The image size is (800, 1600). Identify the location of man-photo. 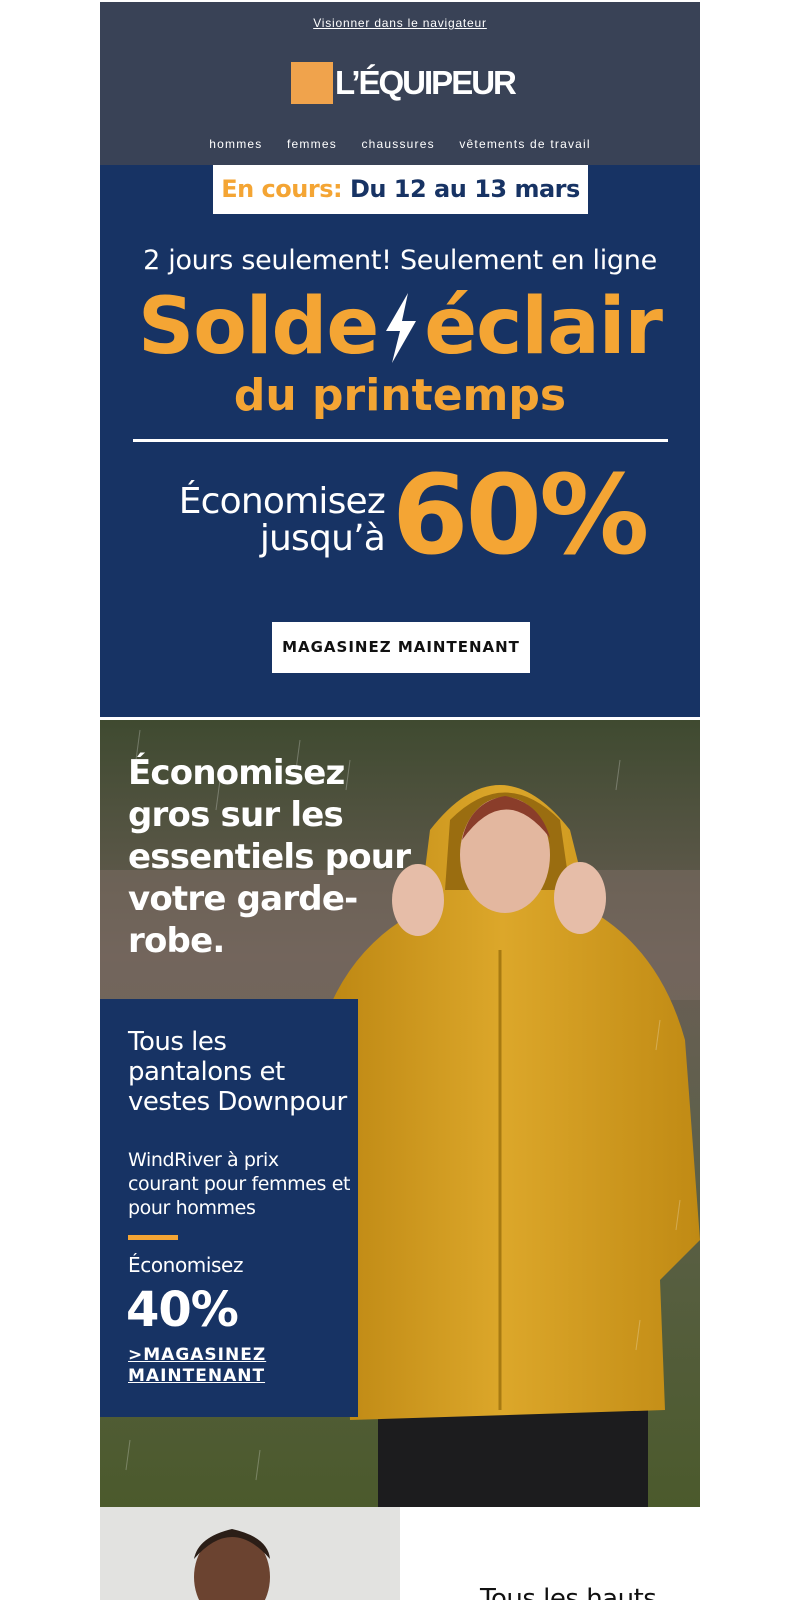
(250, 1553).